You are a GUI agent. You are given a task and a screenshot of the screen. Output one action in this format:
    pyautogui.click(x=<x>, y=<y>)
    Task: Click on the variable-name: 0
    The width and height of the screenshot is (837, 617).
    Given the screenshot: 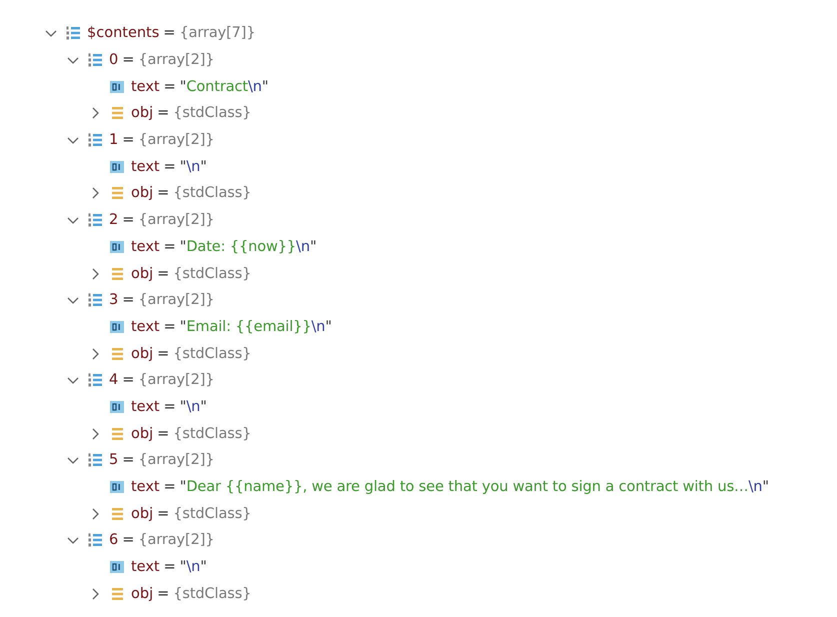 What is the action you would take?
    pyautogui.click(x=113, y=60)
    